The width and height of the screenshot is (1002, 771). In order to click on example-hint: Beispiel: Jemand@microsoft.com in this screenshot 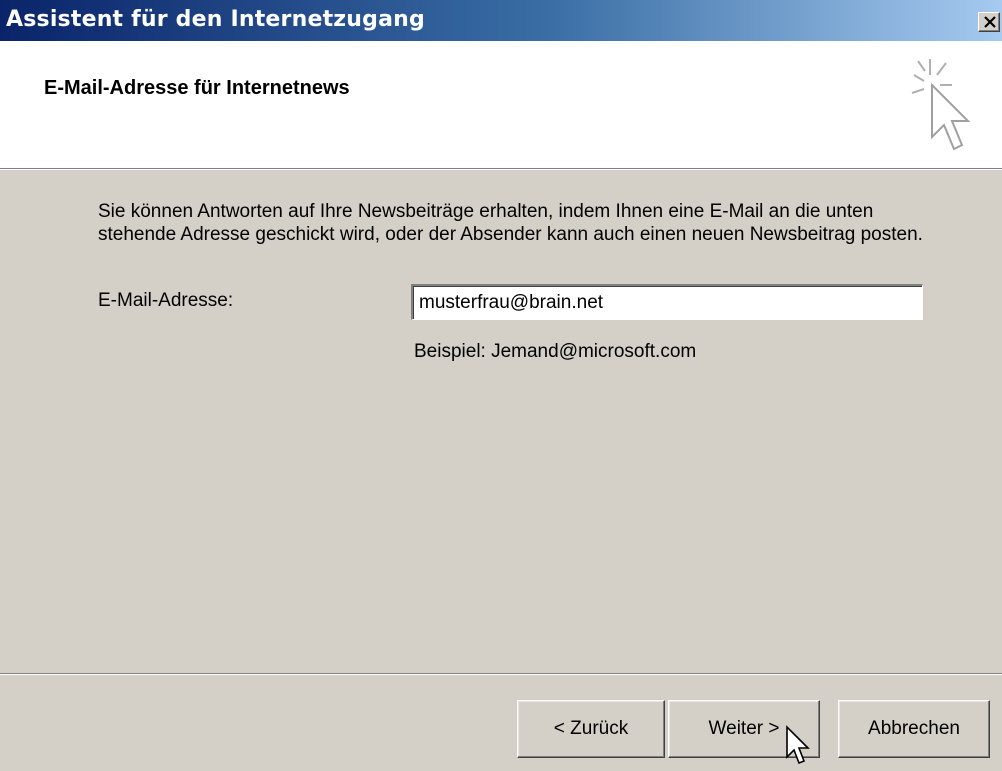, I will do `click(555, 351)`.